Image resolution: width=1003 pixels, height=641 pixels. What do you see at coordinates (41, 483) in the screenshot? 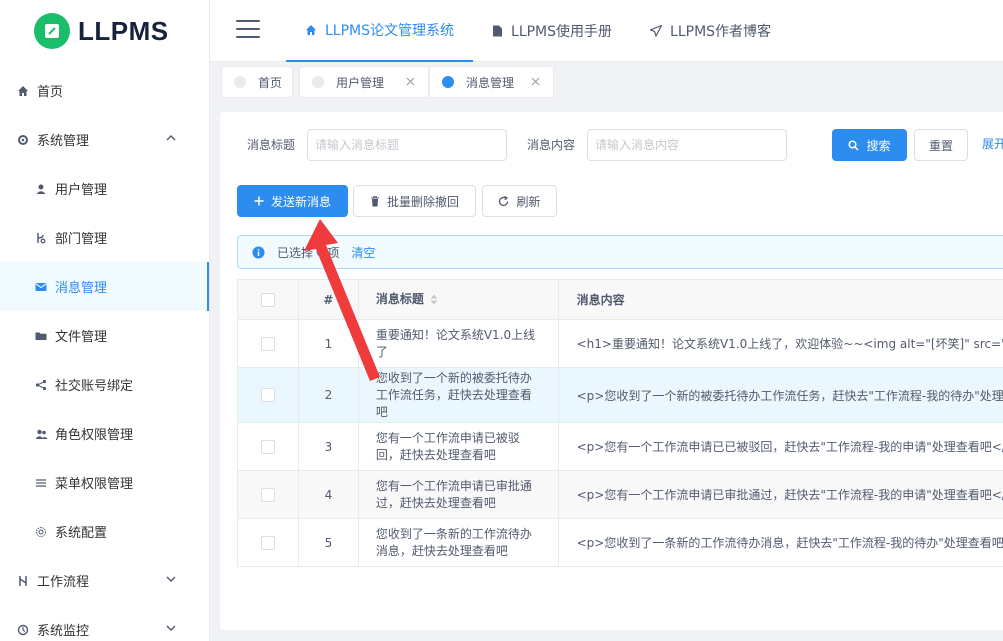
I see `menu-icon` at bounding box center [41, 483].